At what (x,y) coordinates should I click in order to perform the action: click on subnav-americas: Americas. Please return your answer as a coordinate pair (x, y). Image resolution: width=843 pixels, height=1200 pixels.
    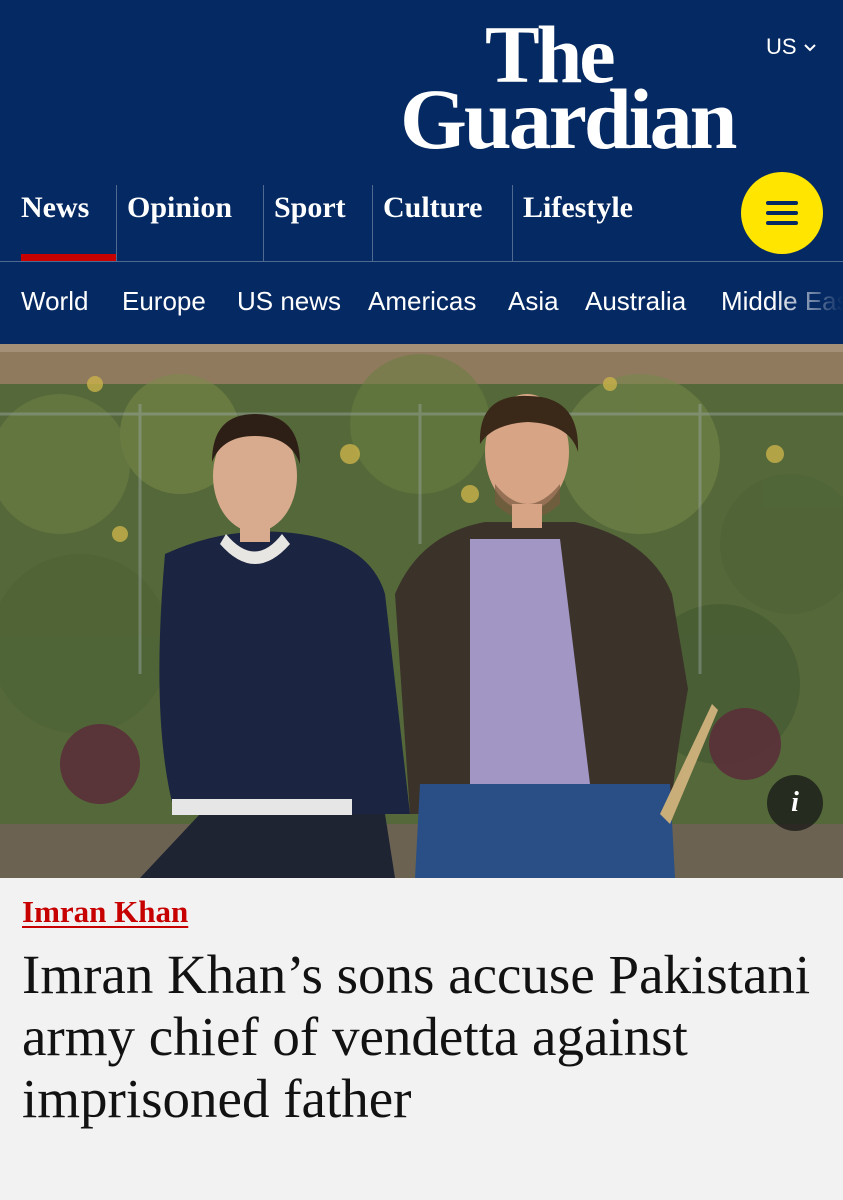
    Looking at the image, I should click on (422, 301).